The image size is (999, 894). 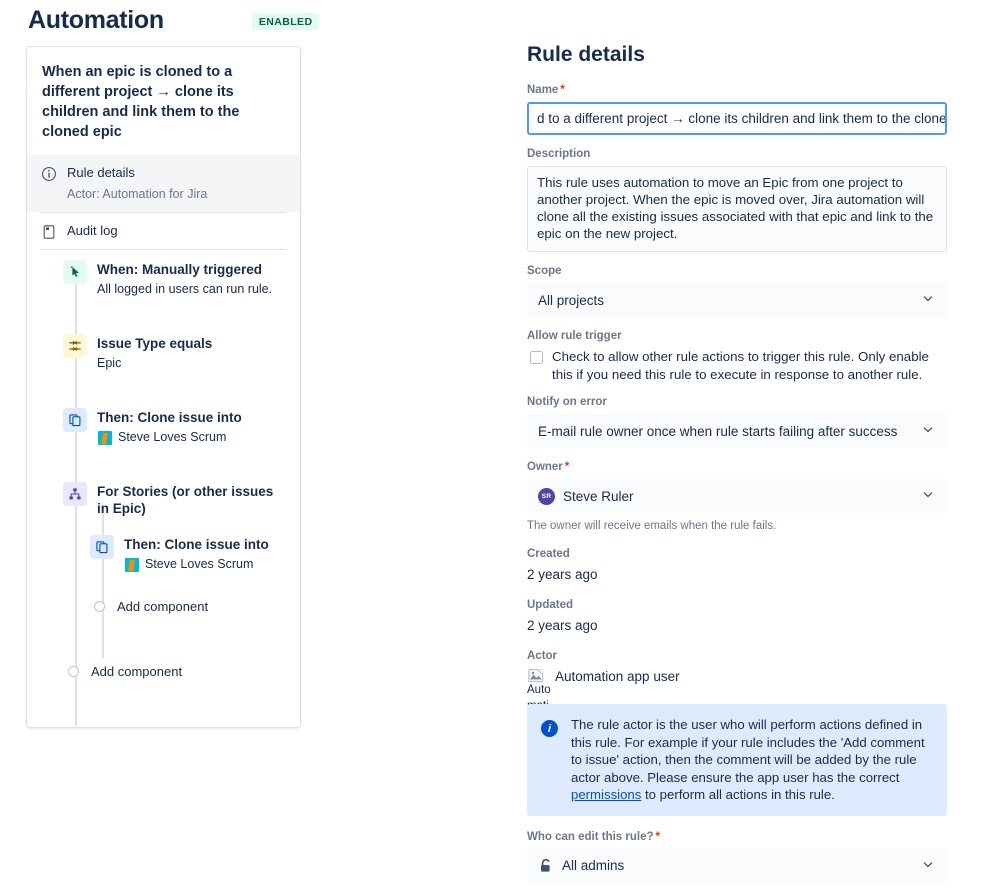 What do you see at coordinates (574, 336) in the screenshot?
I see `allow-rule-trigger-label: Allow rule trigger` at bounding box center [574, 336].